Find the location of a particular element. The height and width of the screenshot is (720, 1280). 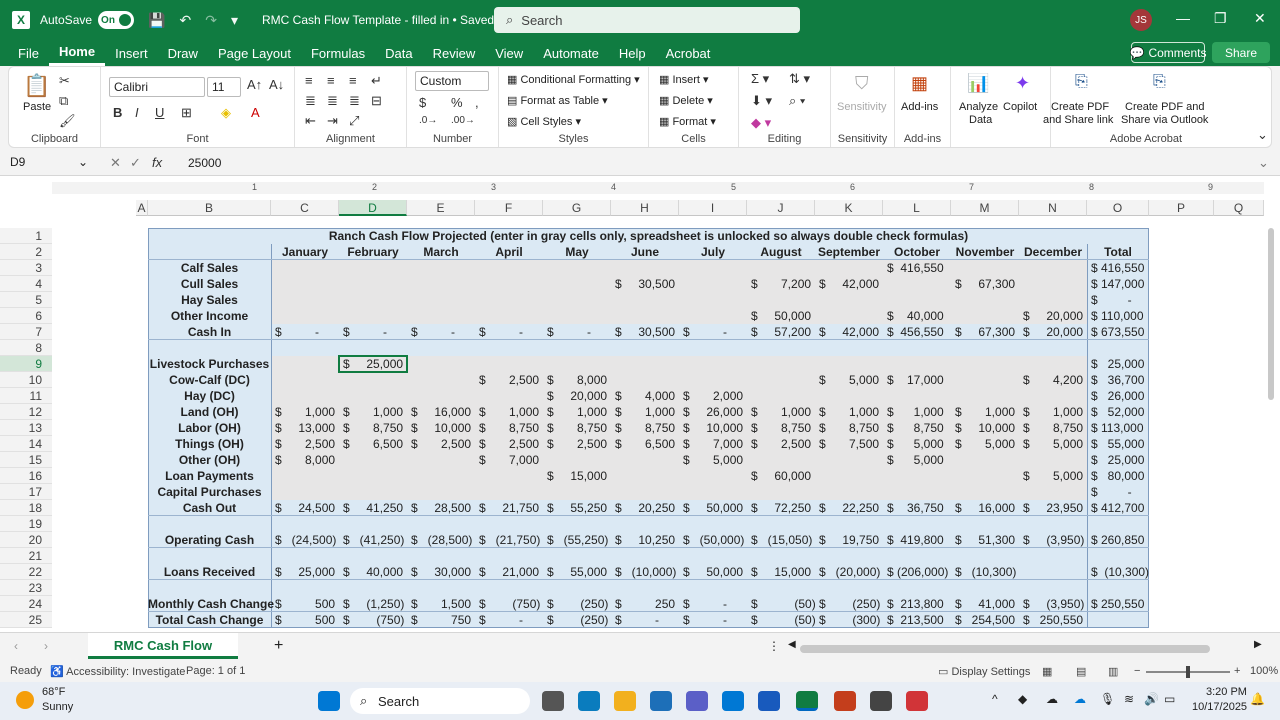

data-cell: $ 113,000 is located at coordinates (1118, 428).